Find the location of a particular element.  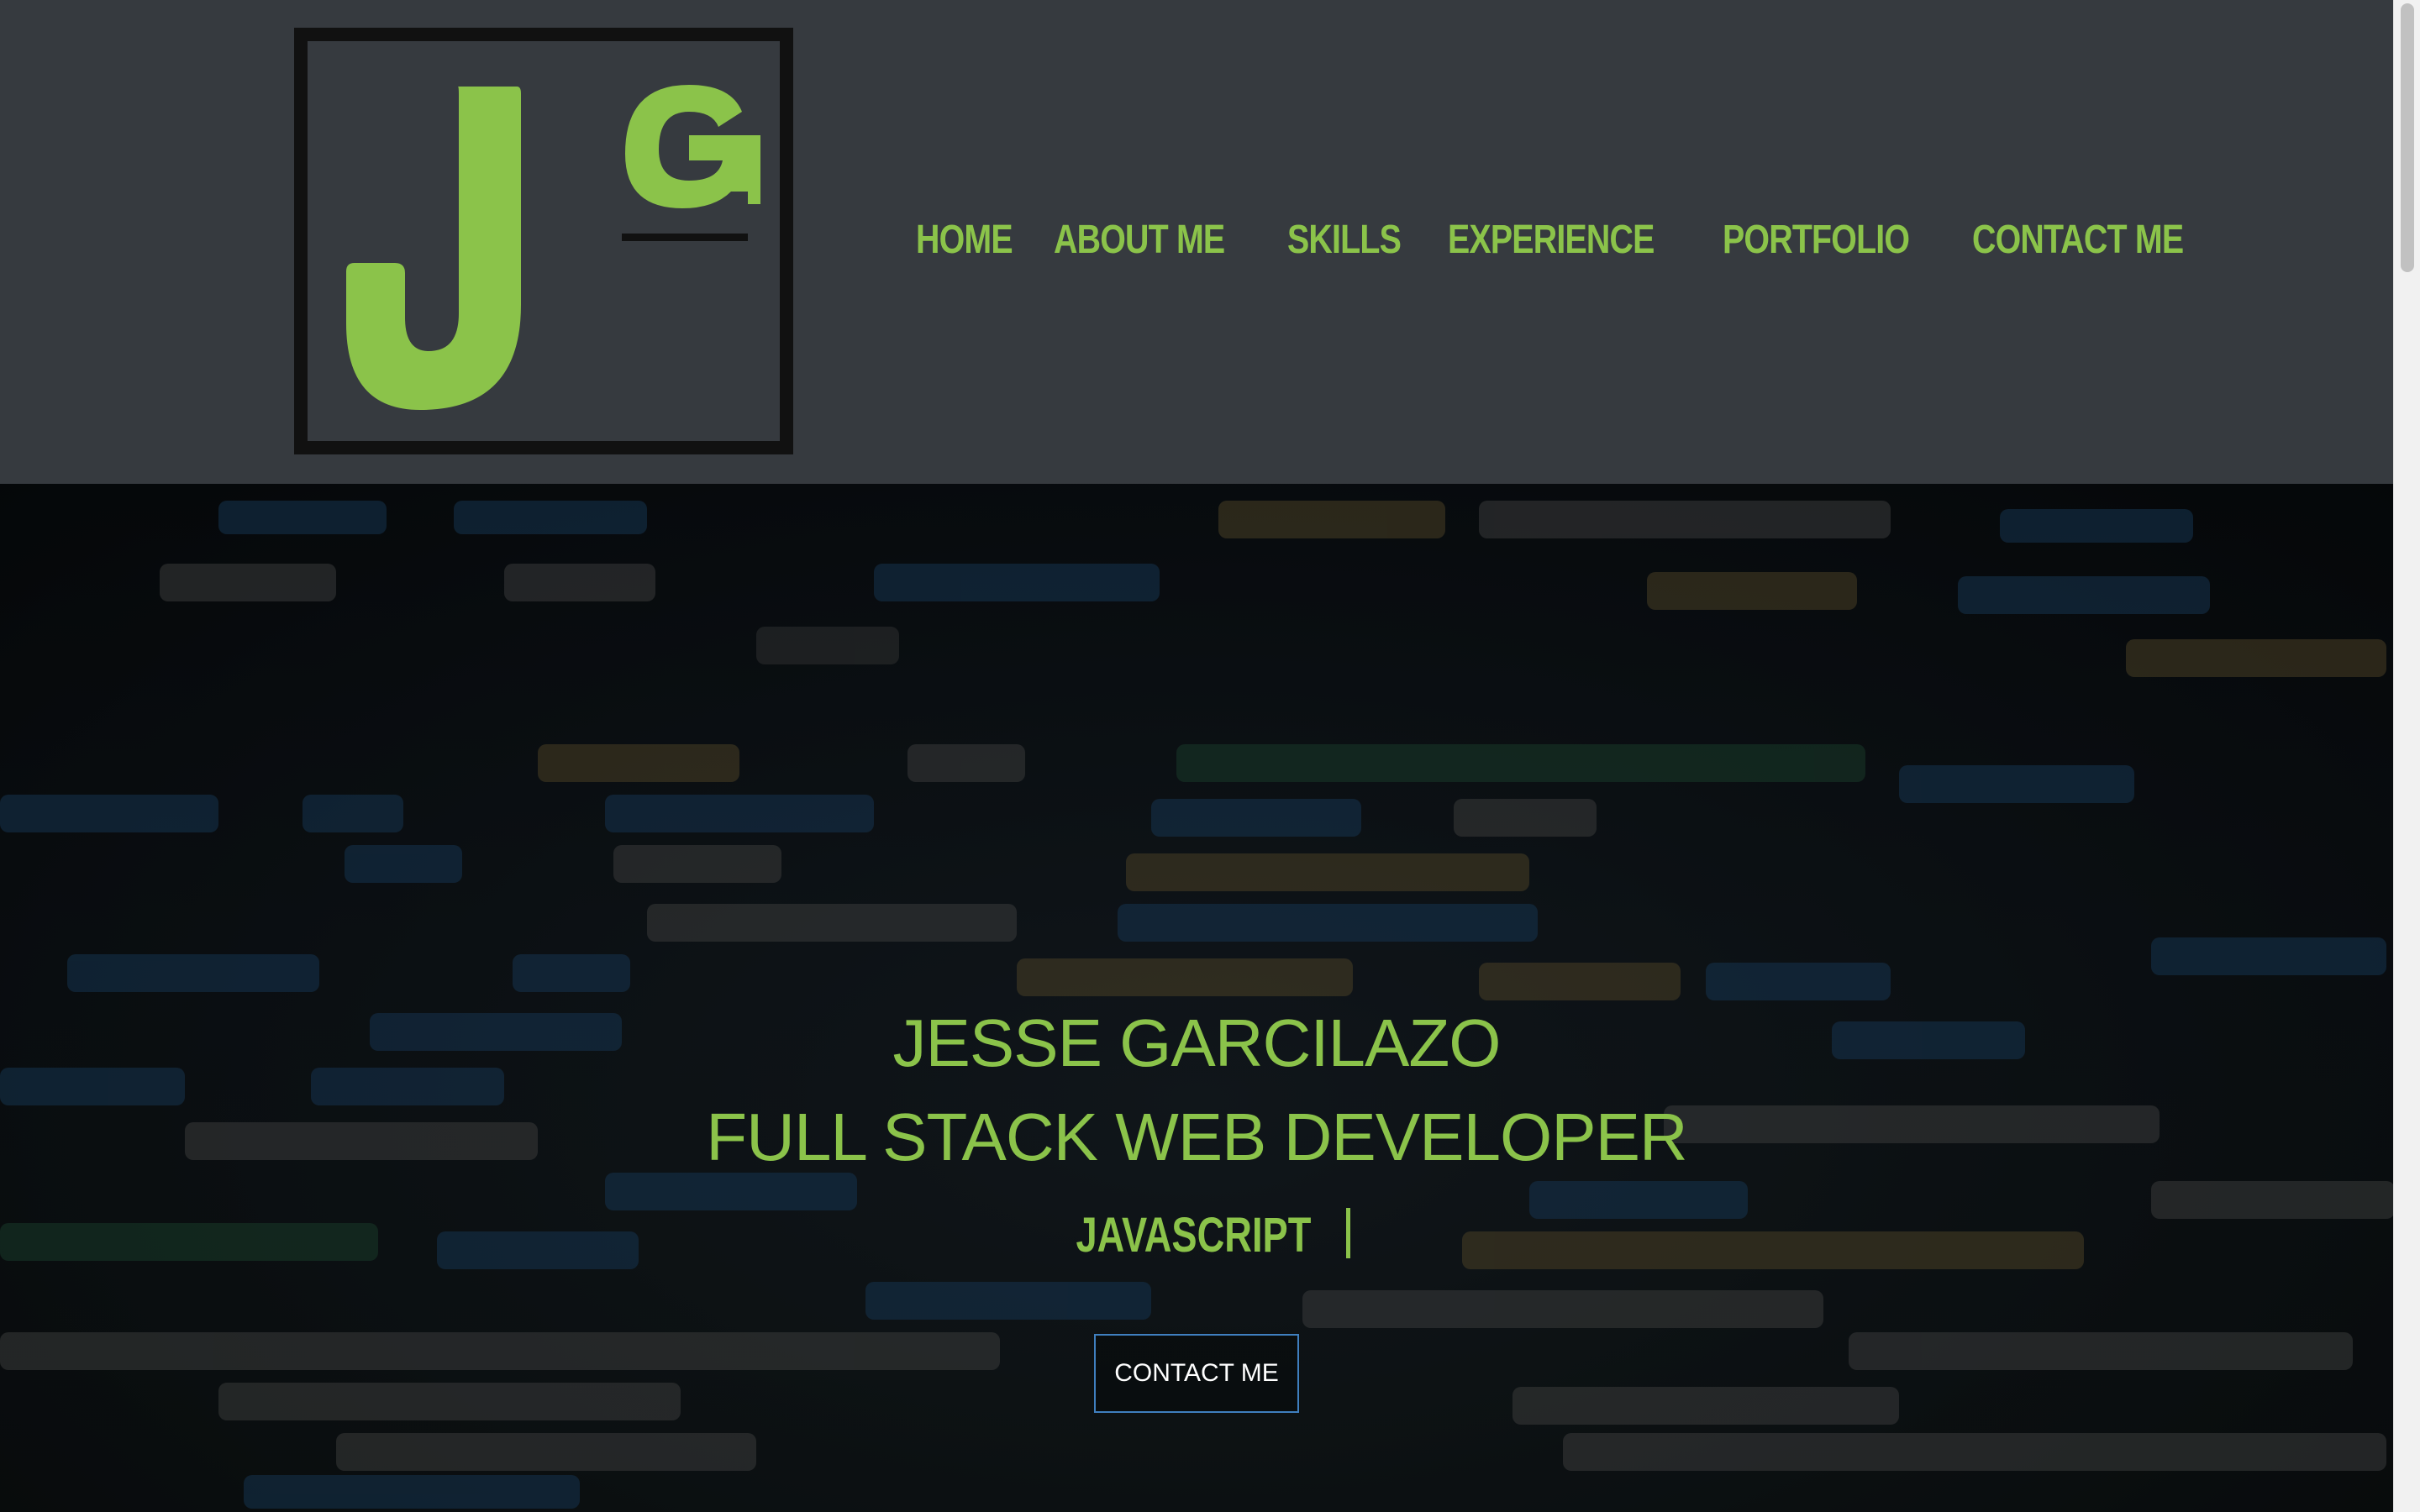

scrollbar-thumb is located at coordinates (2407, 137).